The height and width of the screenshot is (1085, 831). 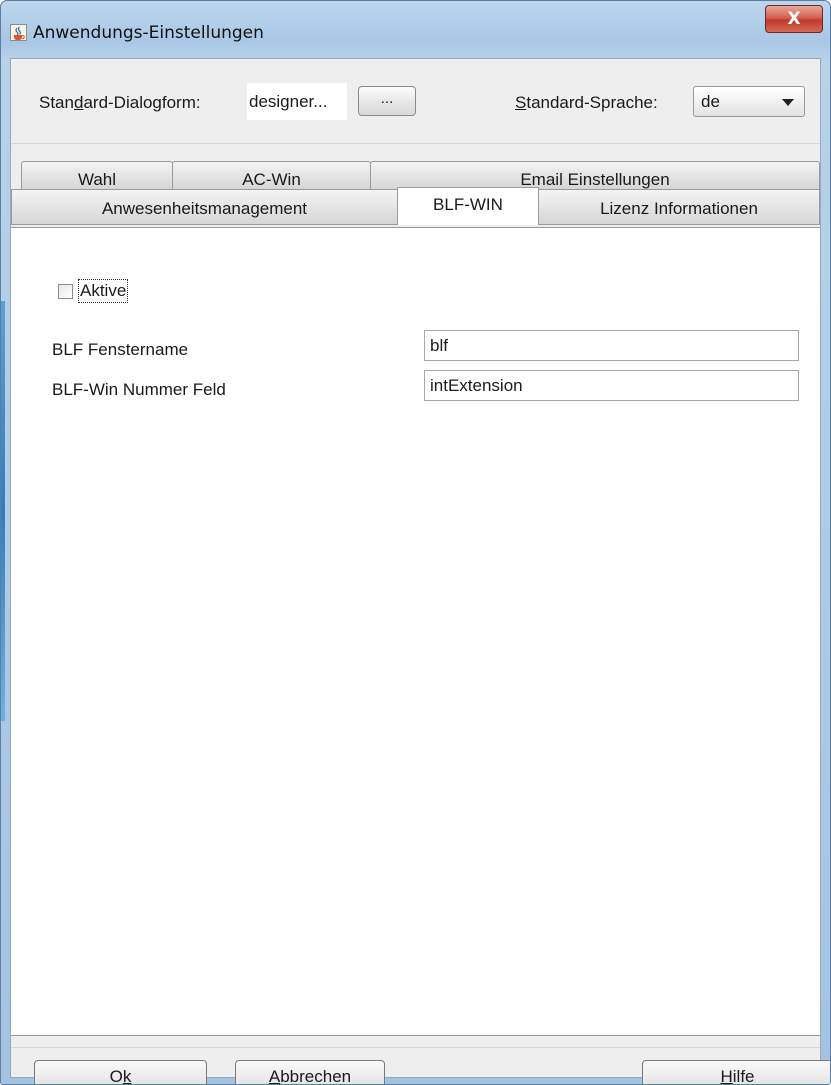 What do you see at coordinates (3, 511) in the screenshot?
I see `background-window-edge` at bounding box center [3, 511].